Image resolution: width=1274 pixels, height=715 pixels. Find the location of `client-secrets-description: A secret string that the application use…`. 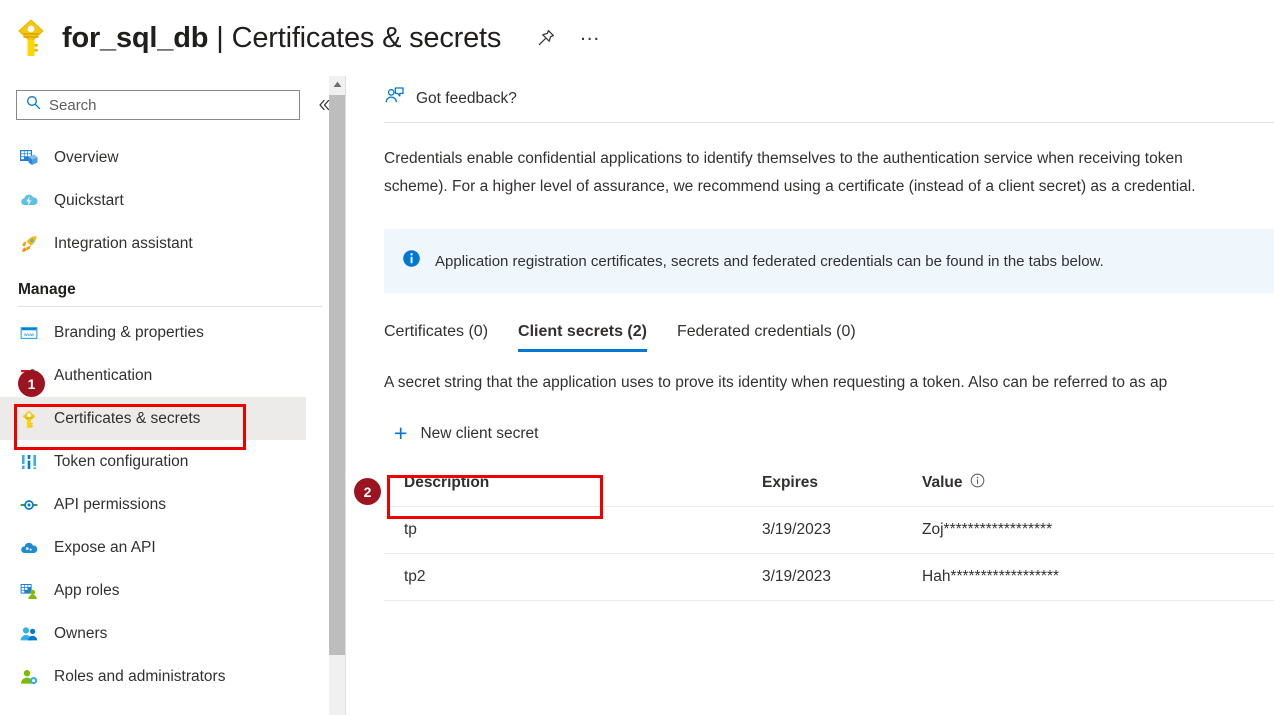

client-secrets-description: A secret string that the application use… is located at coordinates (776, 382).